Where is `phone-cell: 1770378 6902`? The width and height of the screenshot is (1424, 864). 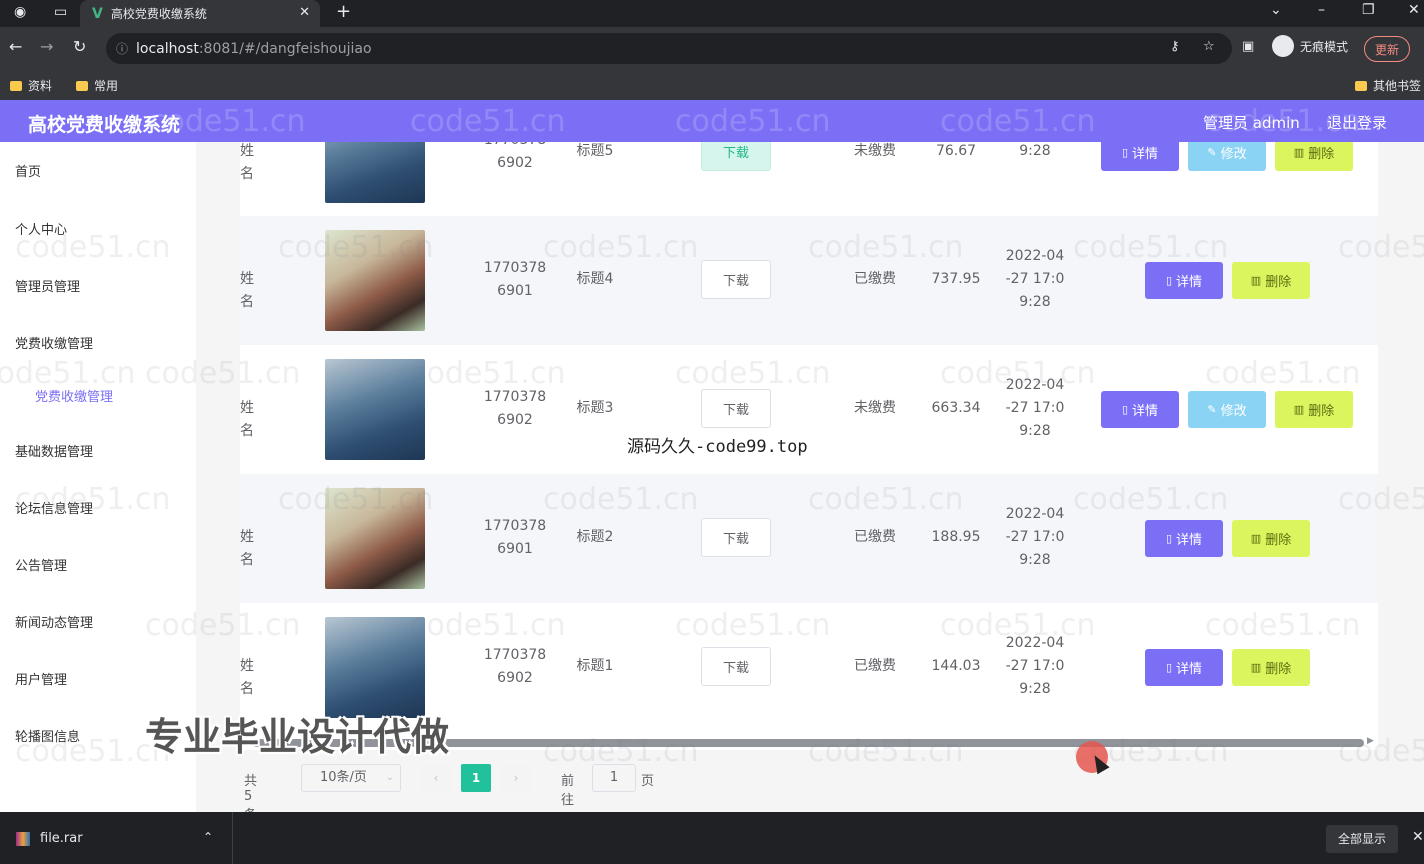
phone-cell: 1770378 6902 is located at coordinates (515, 667).